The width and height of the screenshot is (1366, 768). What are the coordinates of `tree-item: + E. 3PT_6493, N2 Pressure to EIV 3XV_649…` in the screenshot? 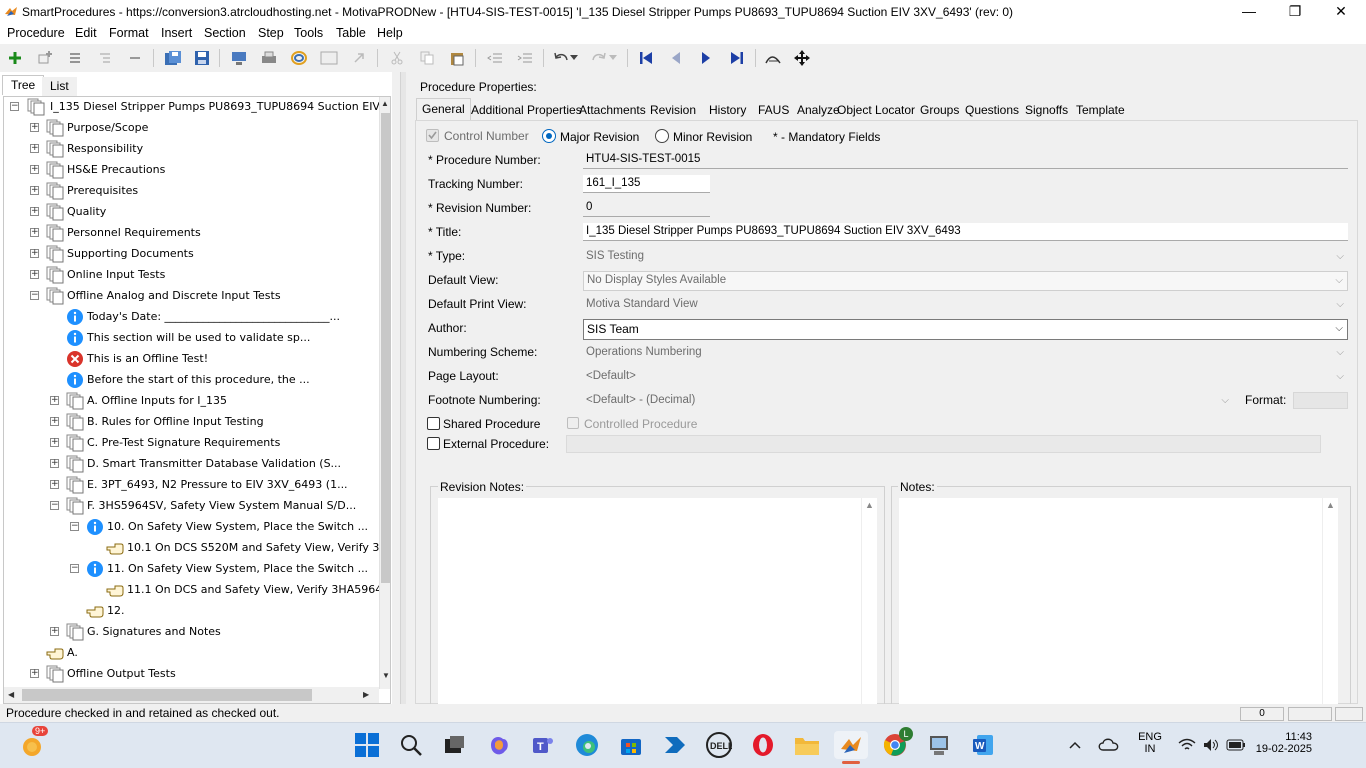 It's located at (190, 485).